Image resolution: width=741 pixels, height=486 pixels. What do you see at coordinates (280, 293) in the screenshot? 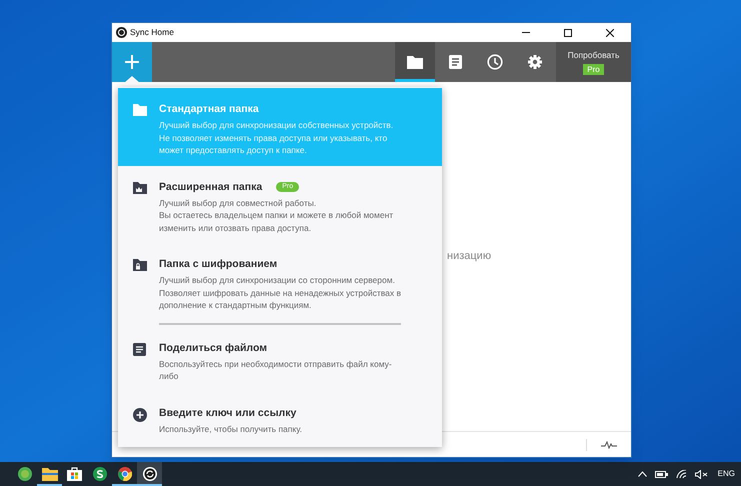
I see `menu-item-description: Лучший выбор для синхронизации со сторонним сервером. Позволяет шифровать данные на ненадежных устройствах в дополнение к стандартным функциям.` at bounding box center [280, 293].